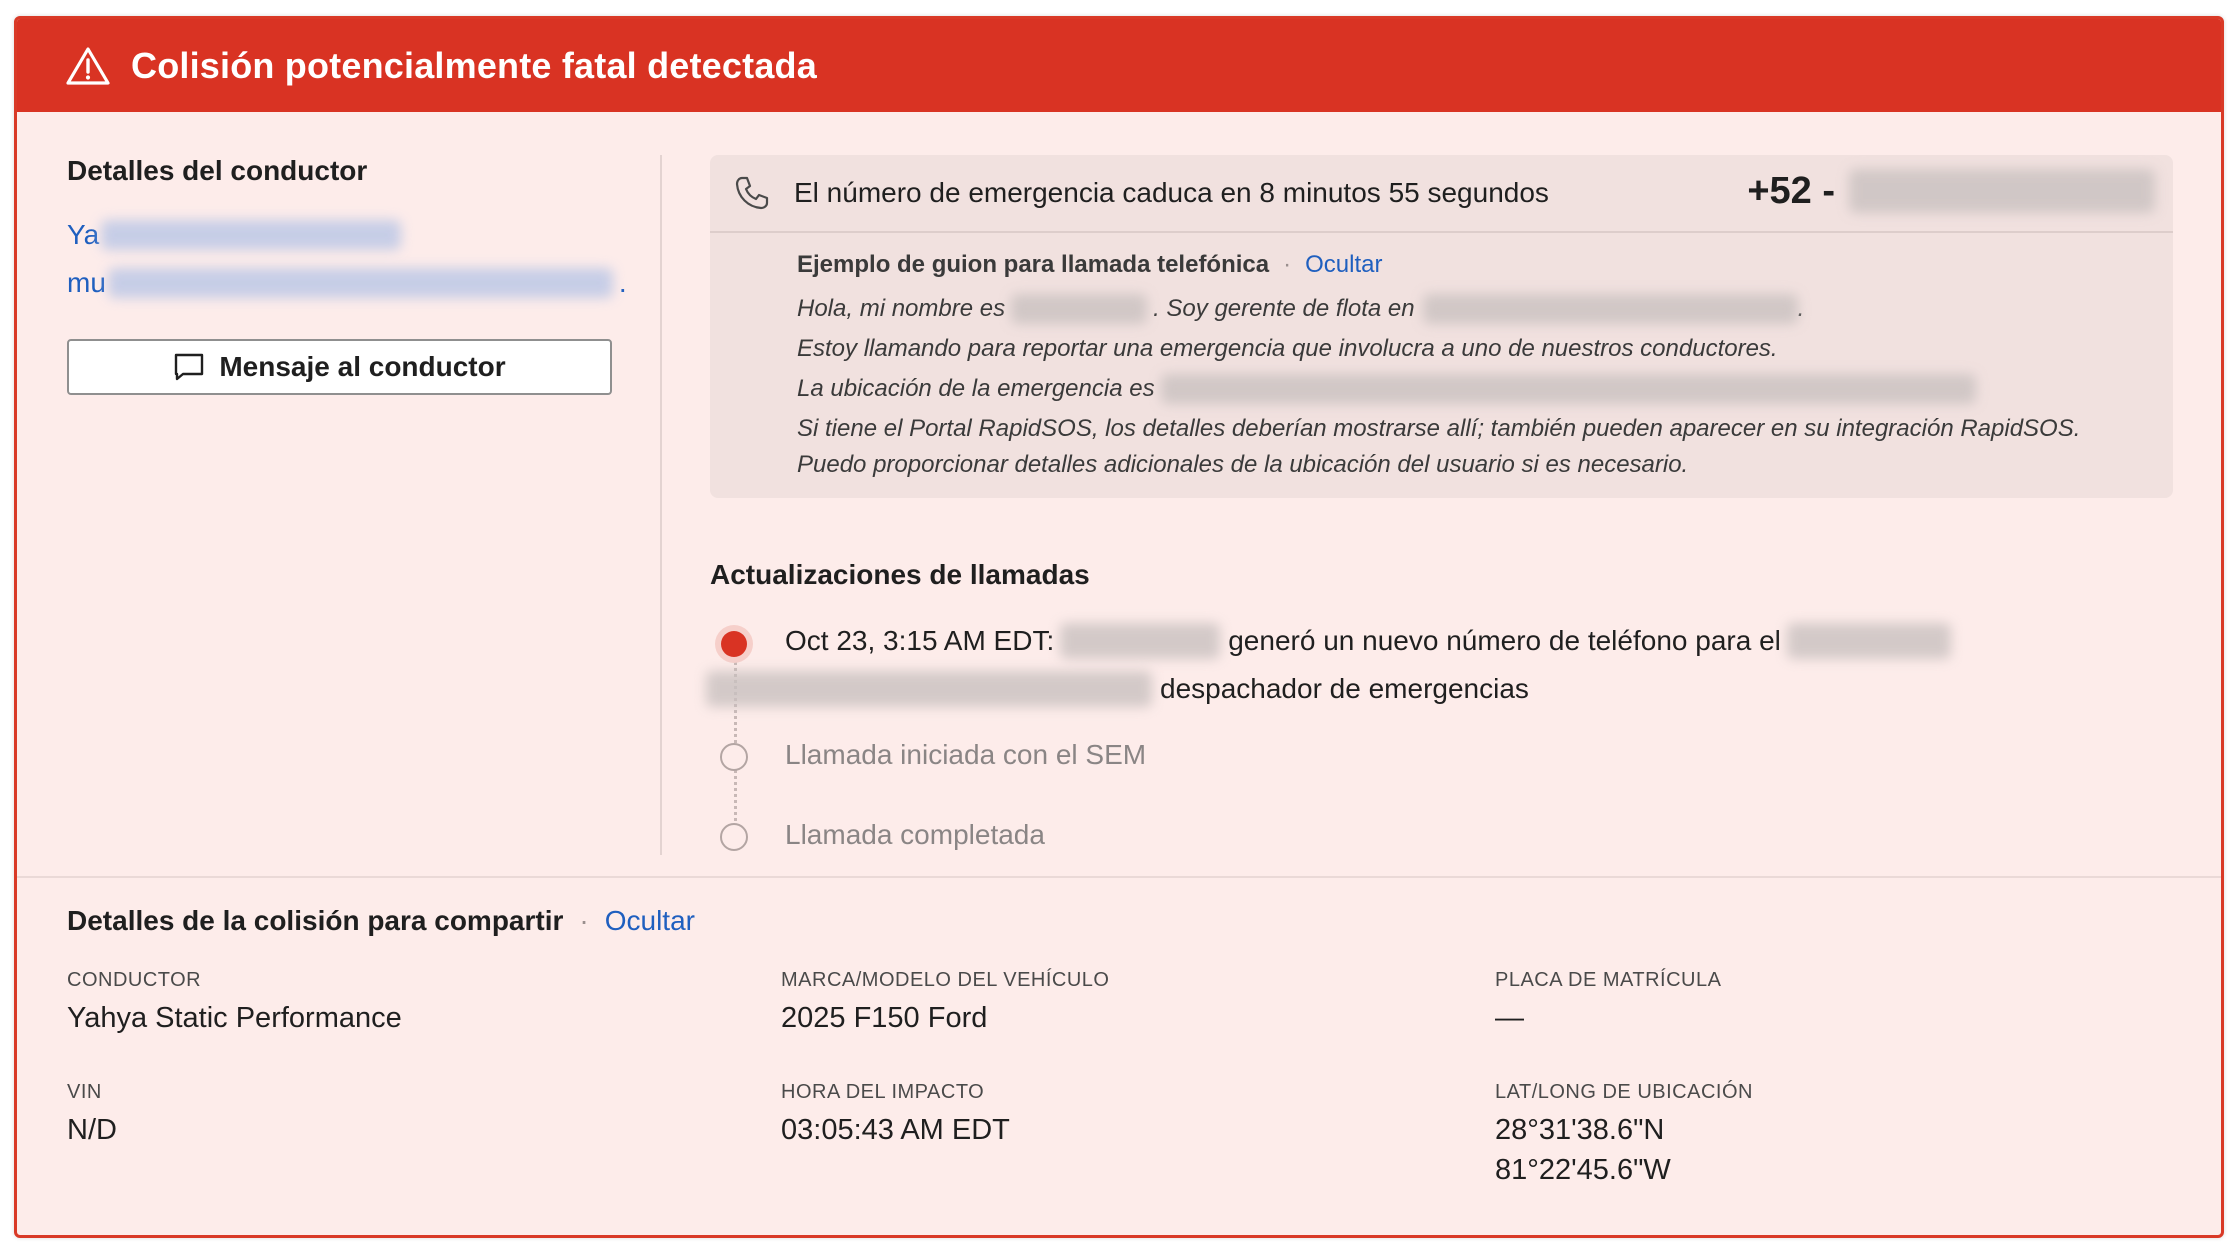  I want to click on script-line-3: La ubicación de la emergencia es, so click(1485, 389).